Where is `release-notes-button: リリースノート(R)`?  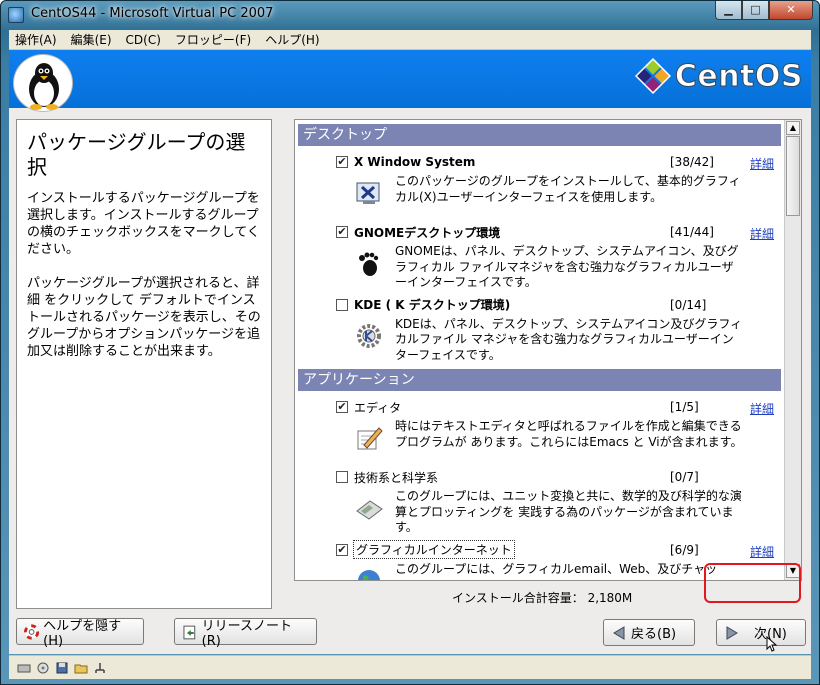
release-notes-button: リリースノート(R) is located at coordinates (245, 633).